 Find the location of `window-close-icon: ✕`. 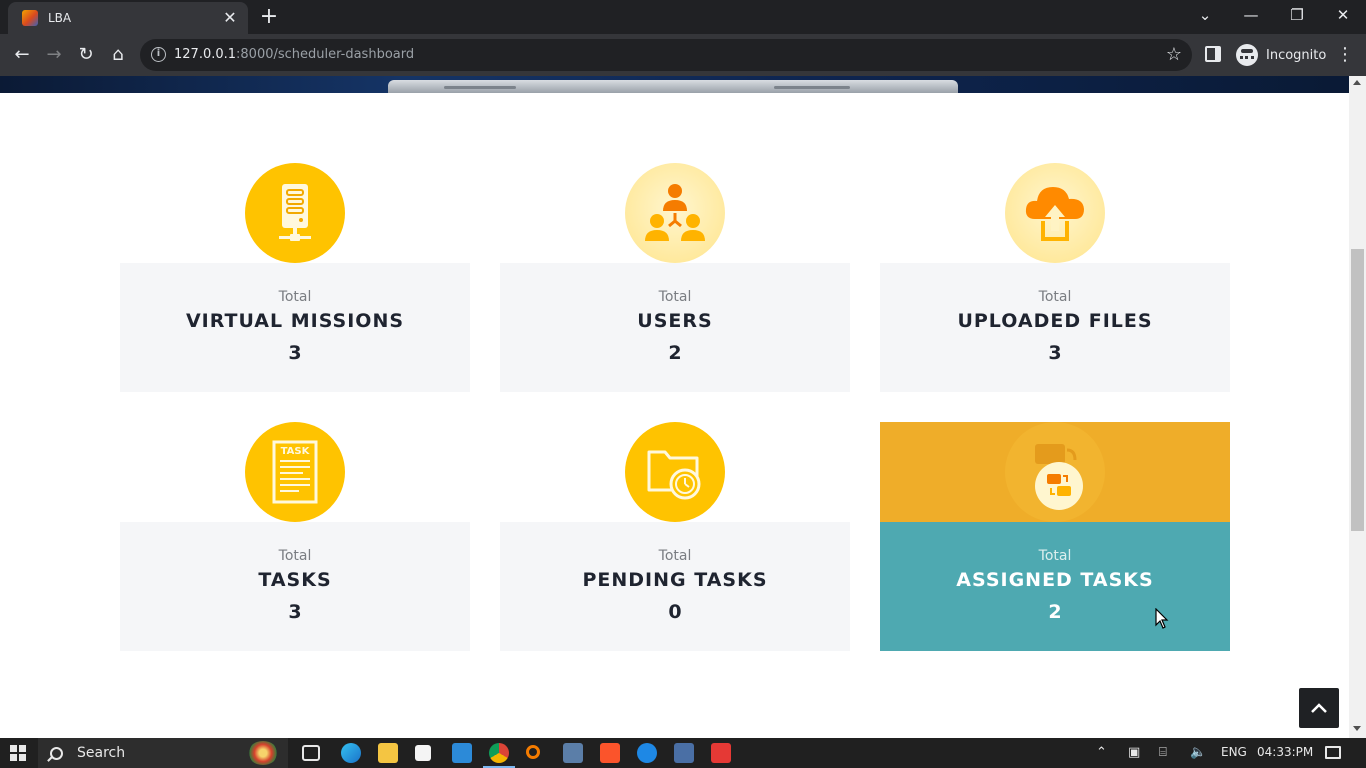

window-close-icon: ✕ is located at coordinates (1343, 15).